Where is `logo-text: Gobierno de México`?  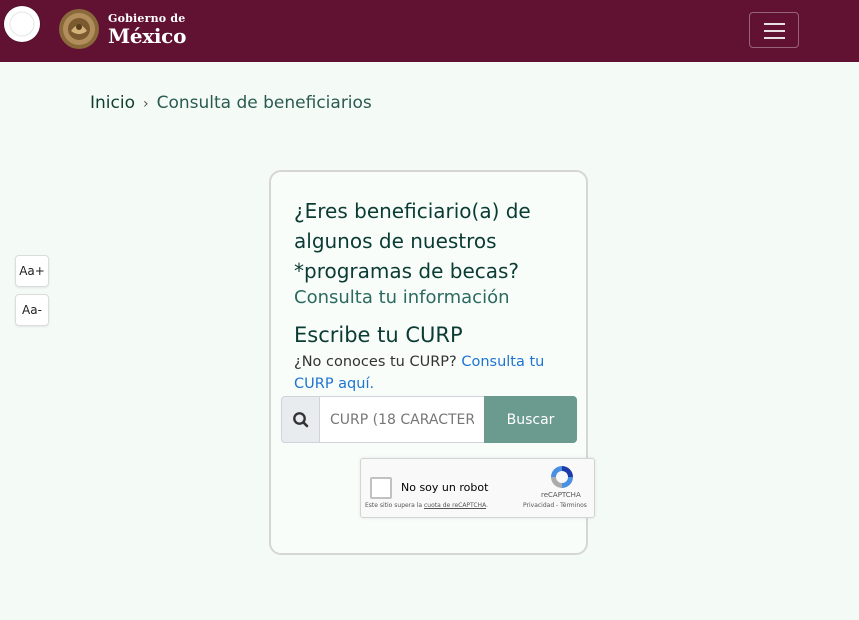 logo-text: Gobierno de México is located at coordinates (147, 29).